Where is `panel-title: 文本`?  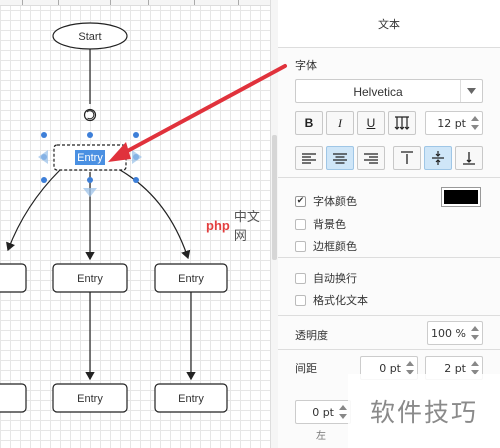
panel-title: 文本 is located at coordinates (389, 24).